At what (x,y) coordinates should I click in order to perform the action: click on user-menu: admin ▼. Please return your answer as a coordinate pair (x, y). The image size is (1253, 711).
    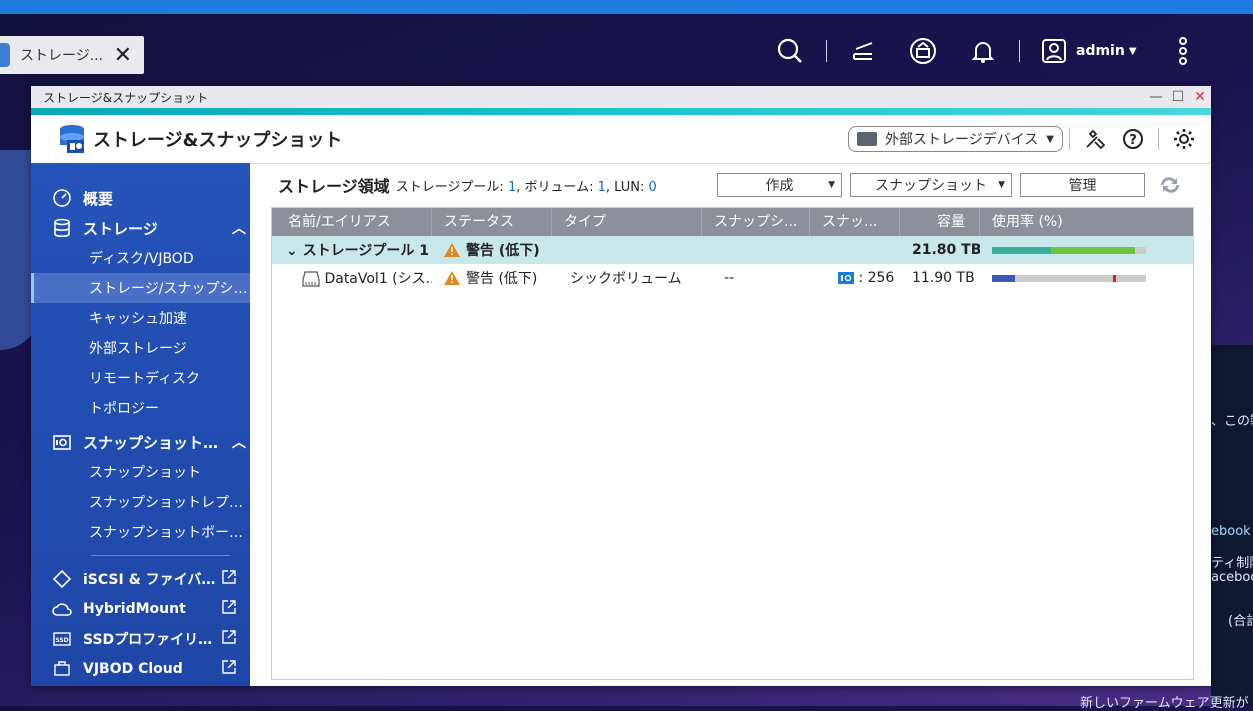
    Looking at the image, I should click on (1088, 51).